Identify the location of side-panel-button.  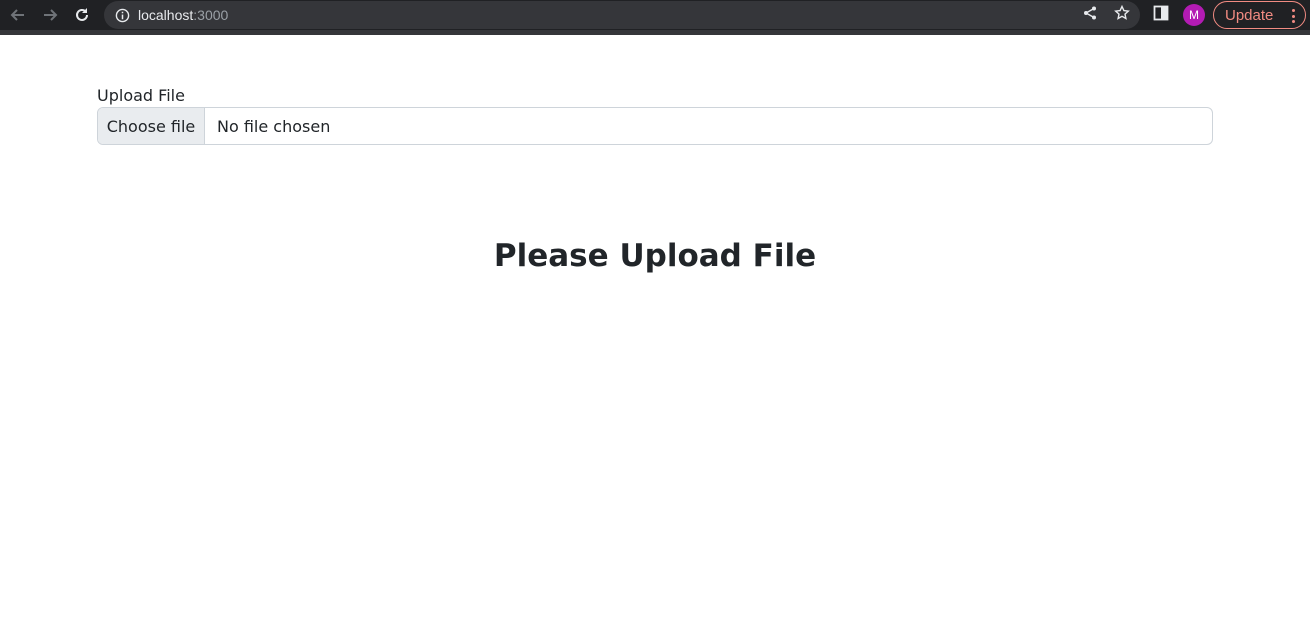
(1161, 15).